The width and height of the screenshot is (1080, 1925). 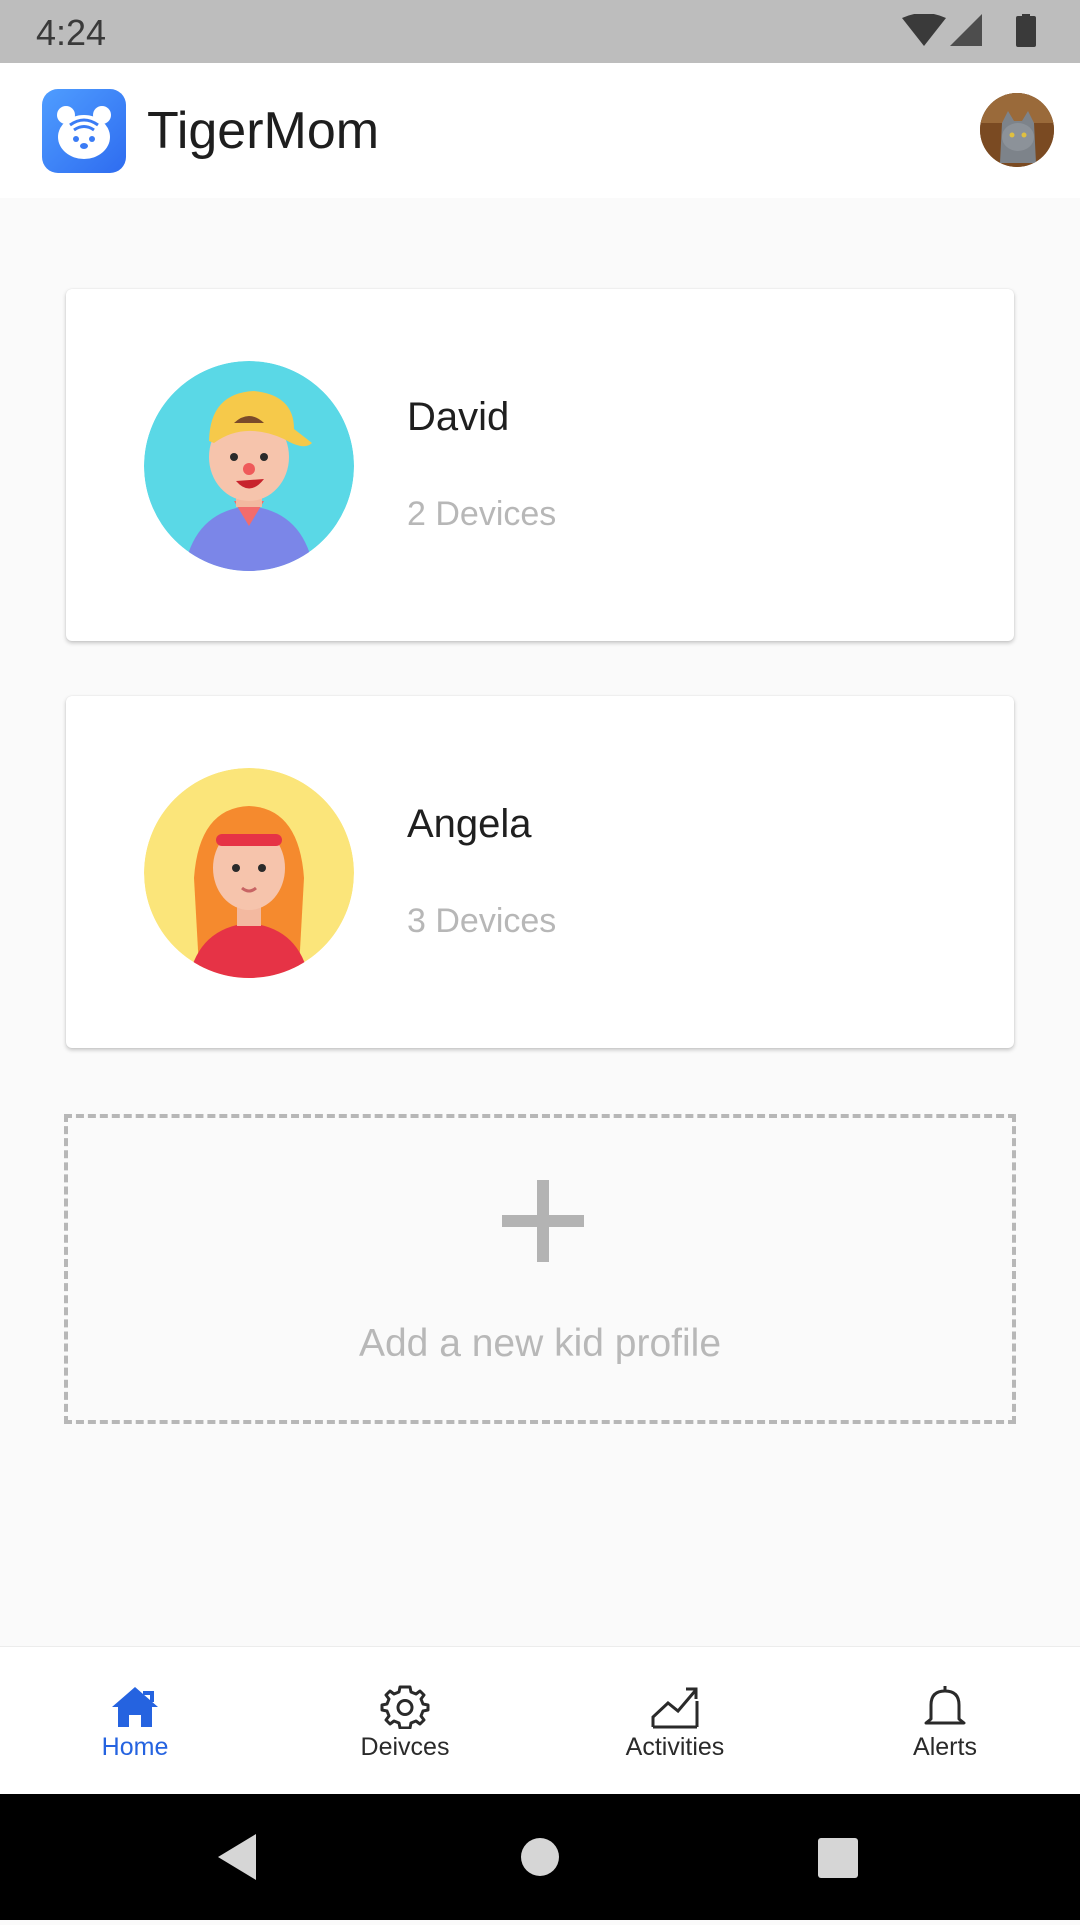 I want to click on app-bar: TigerMom, so click(x=540, y=130).